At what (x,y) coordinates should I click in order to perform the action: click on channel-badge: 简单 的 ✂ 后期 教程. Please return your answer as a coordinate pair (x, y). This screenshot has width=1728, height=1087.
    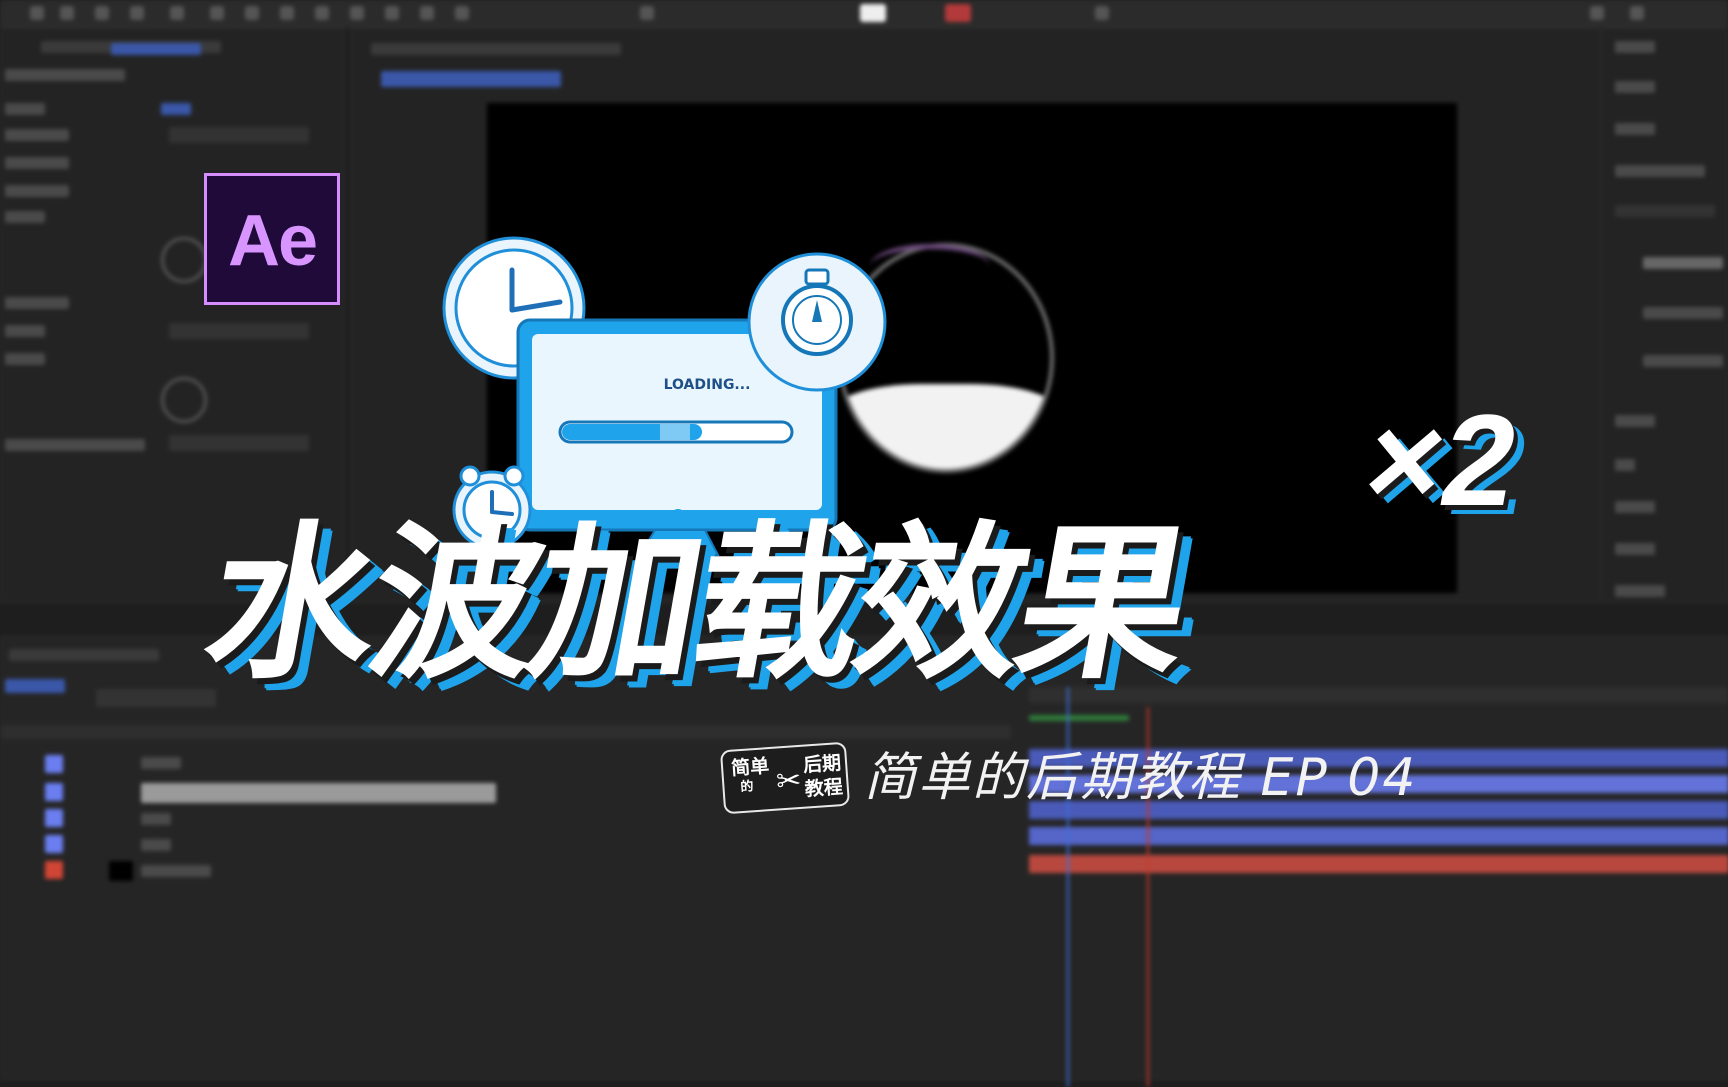
    Looking at the image, I should click on (785, 778).